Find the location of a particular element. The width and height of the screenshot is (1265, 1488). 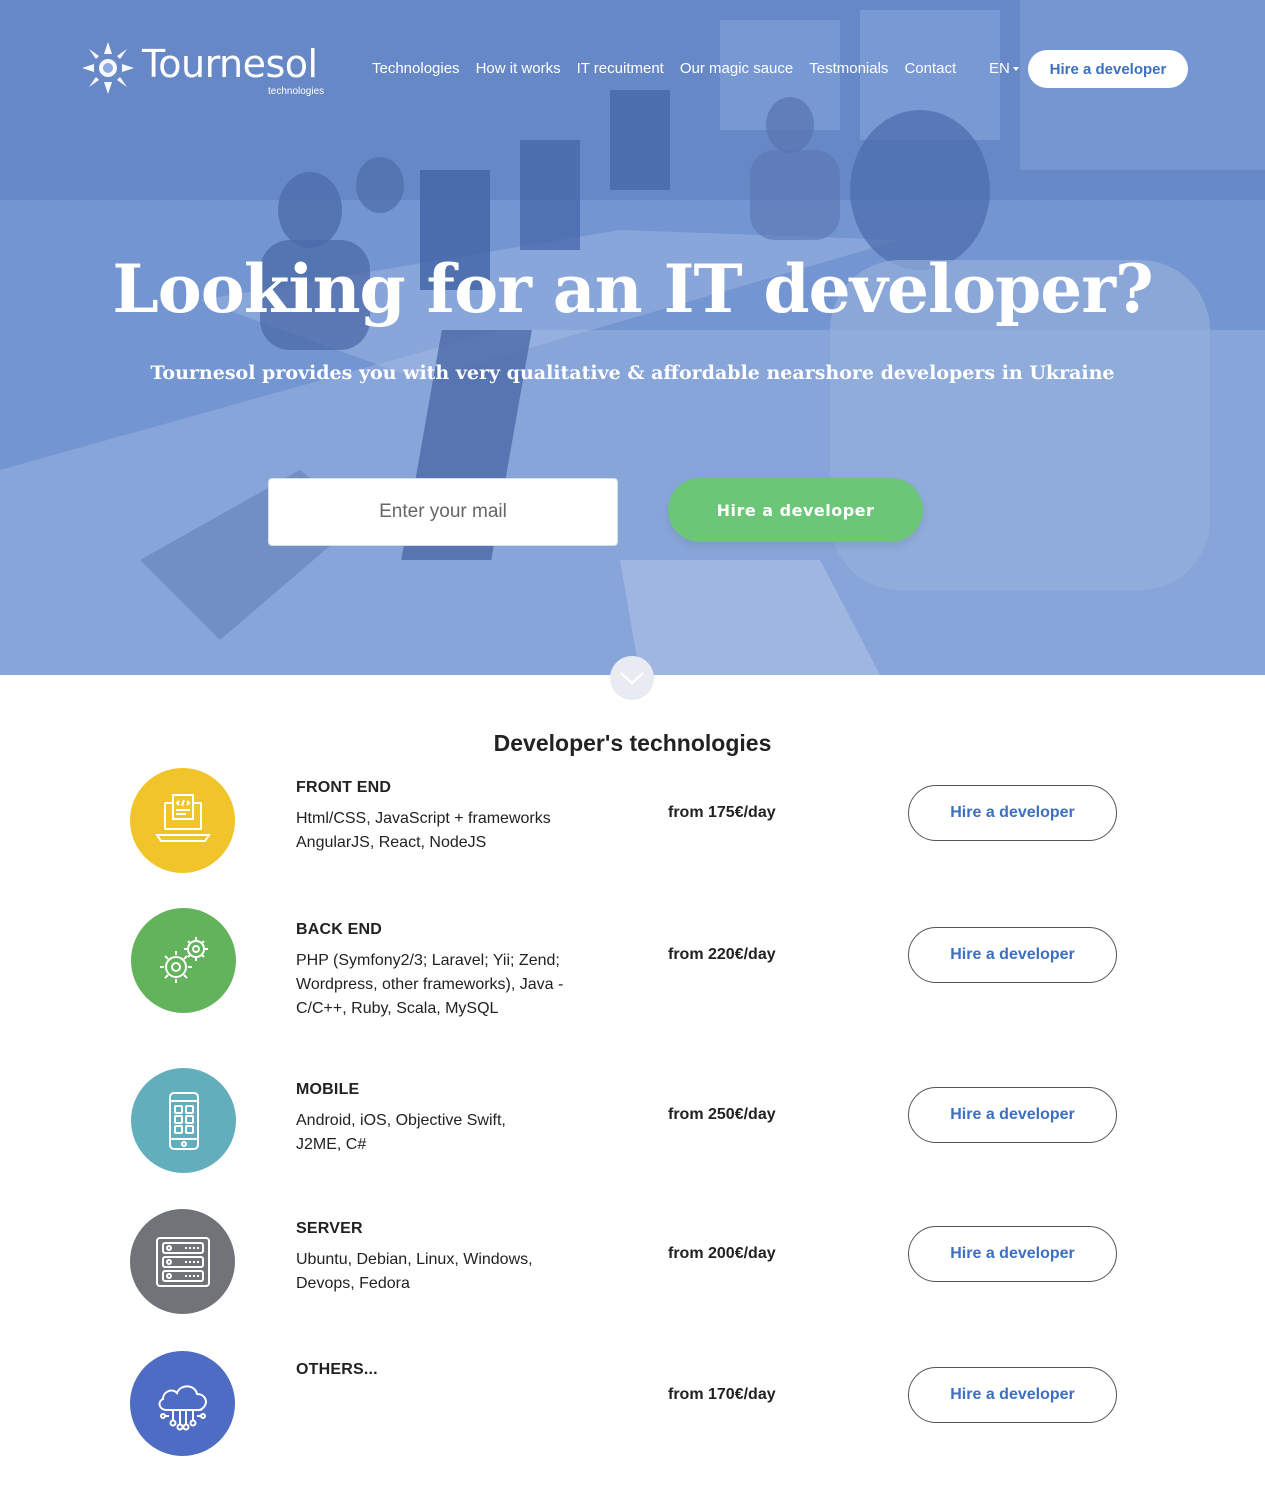

section-title: Developer's technologies is located at coordinates (632, 743).